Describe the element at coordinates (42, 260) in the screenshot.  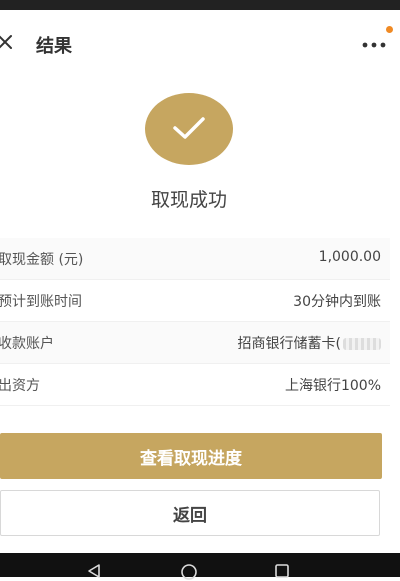
I see `amount-label: 取现金额 (元)` at that location.